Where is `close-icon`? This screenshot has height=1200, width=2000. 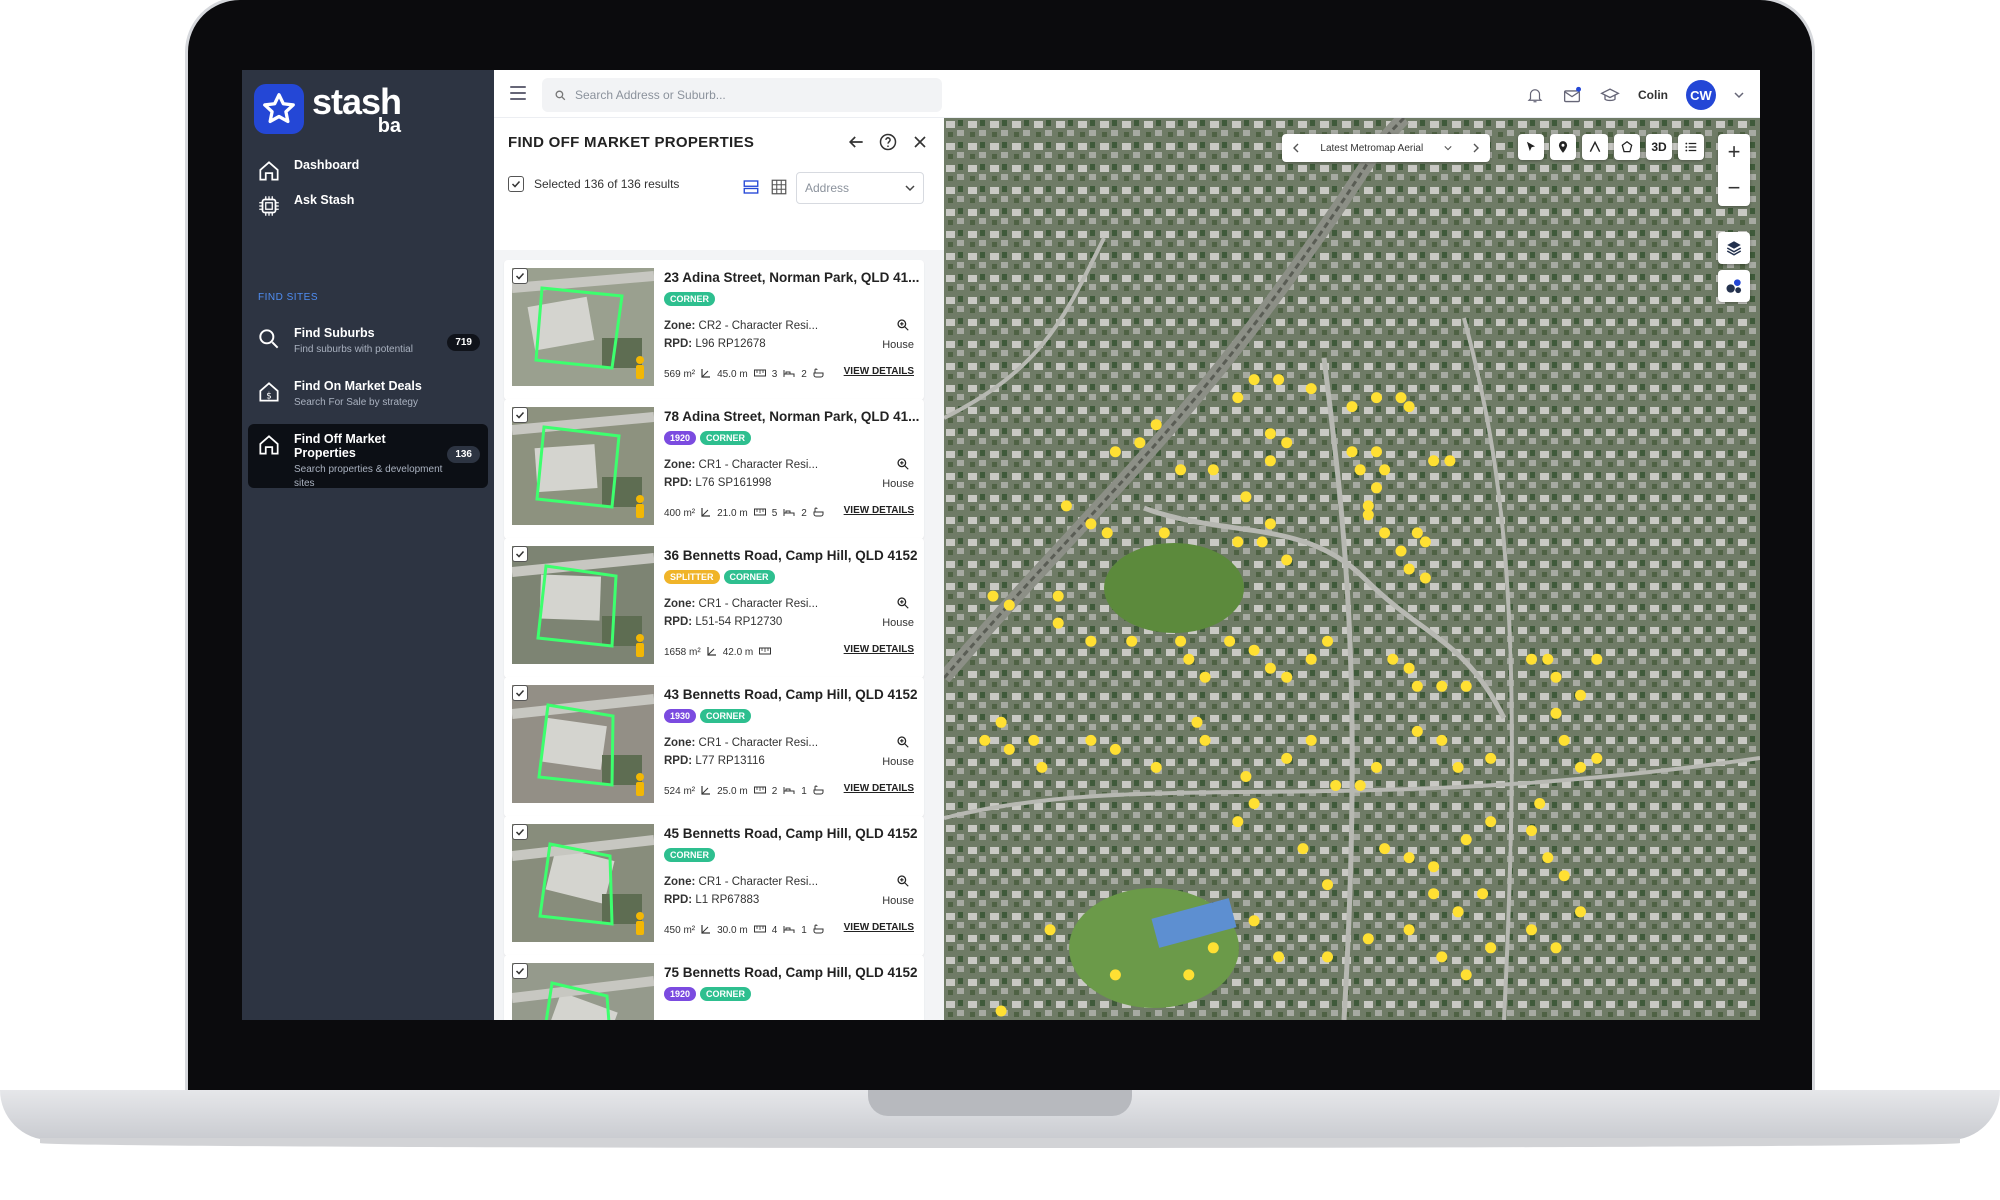
close-icon is located at coordinates (920, 142).